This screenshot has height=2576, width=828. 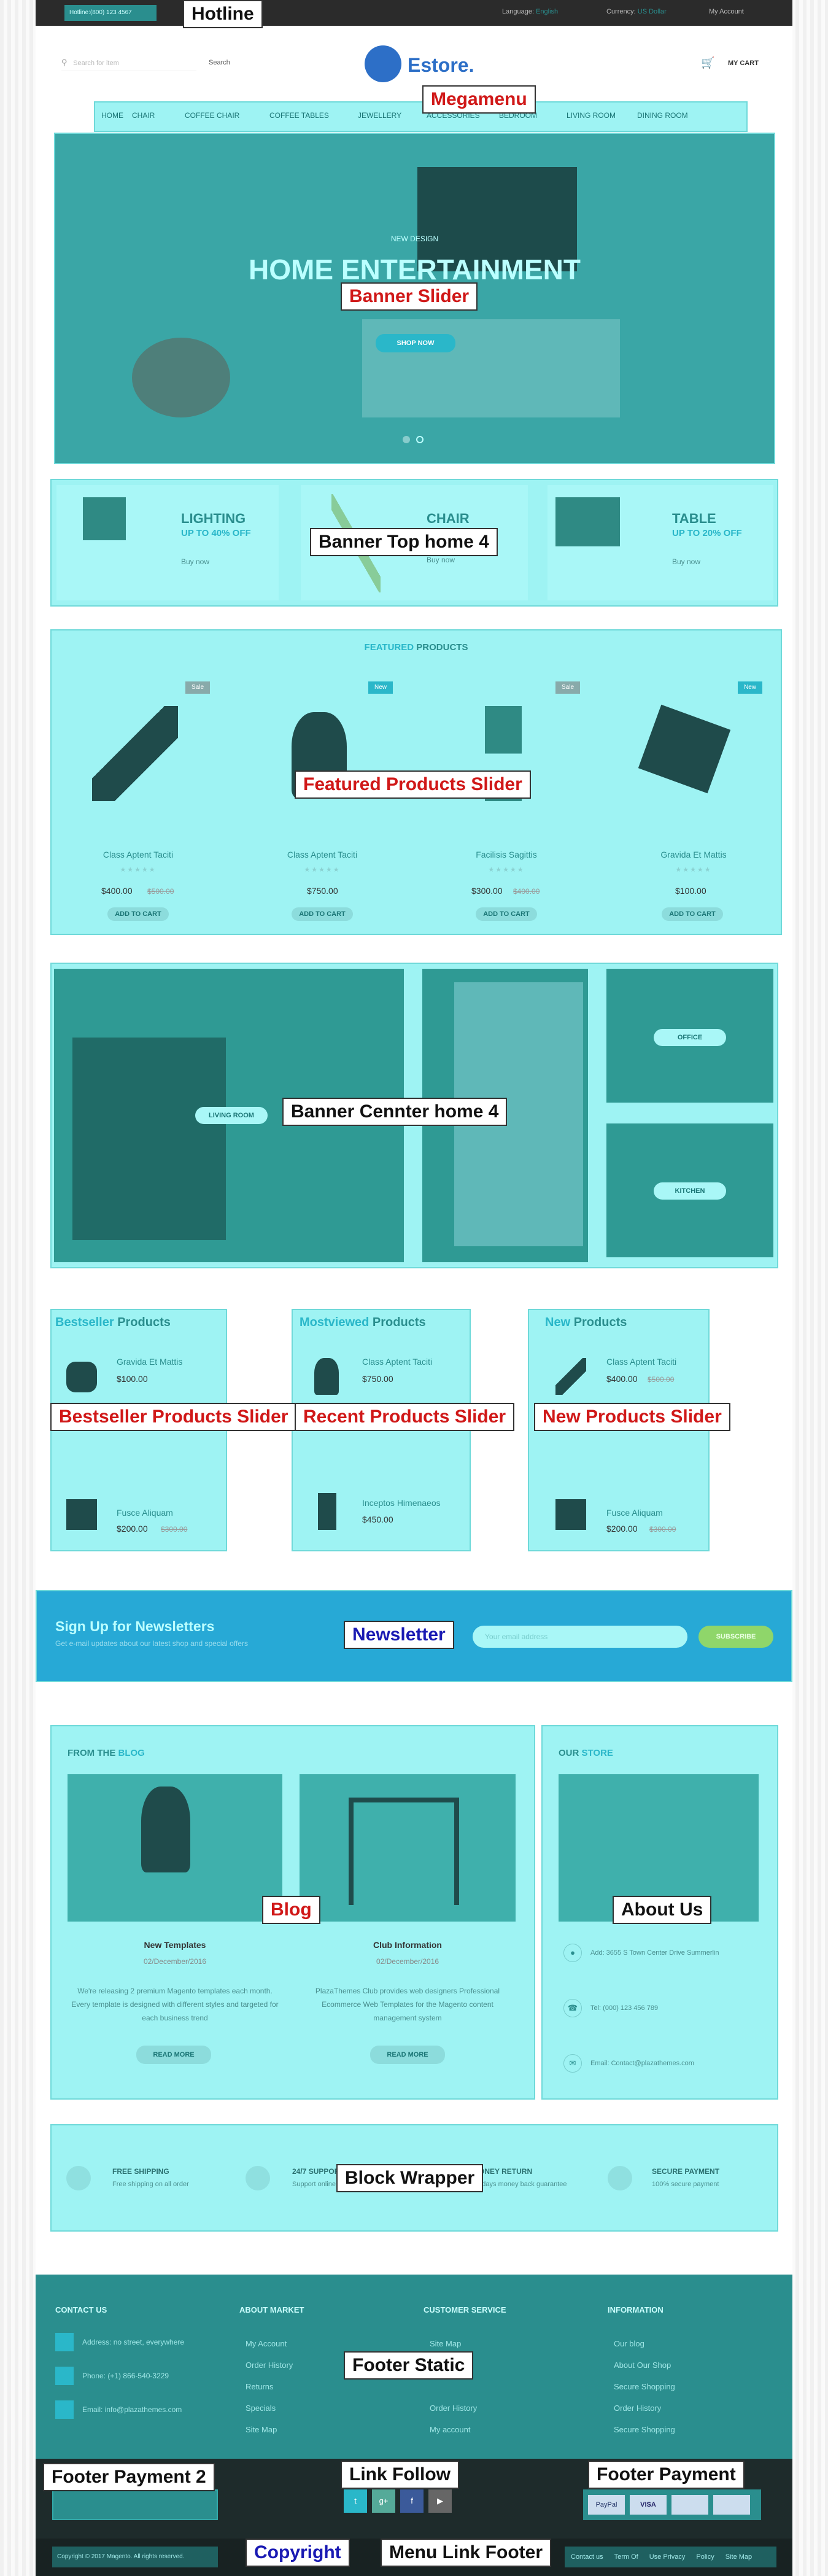 What do you see at coordinates (110, 13) in the screenshot?
I see `hotline: Hotline:(800) 123 4567` at bounding box center [110, 13].